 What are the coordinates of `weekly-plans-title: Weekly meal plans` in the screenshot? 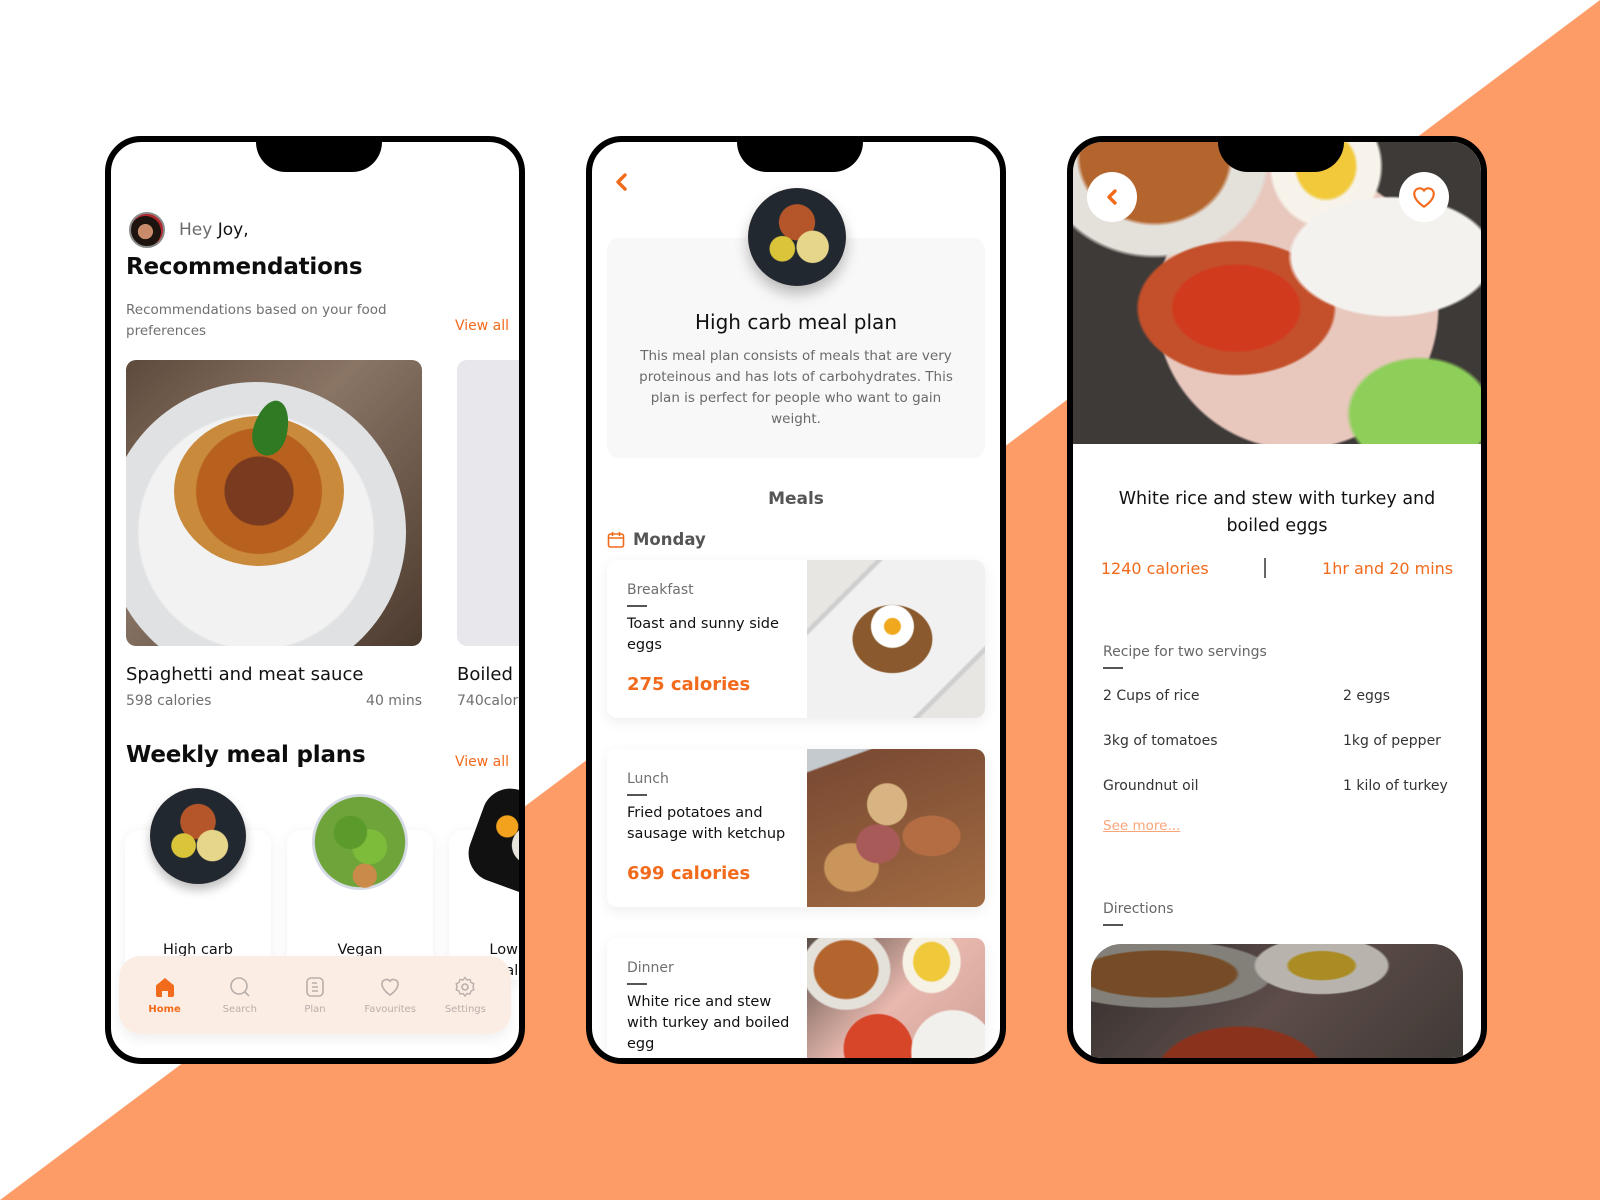 It's located at (246, 755).